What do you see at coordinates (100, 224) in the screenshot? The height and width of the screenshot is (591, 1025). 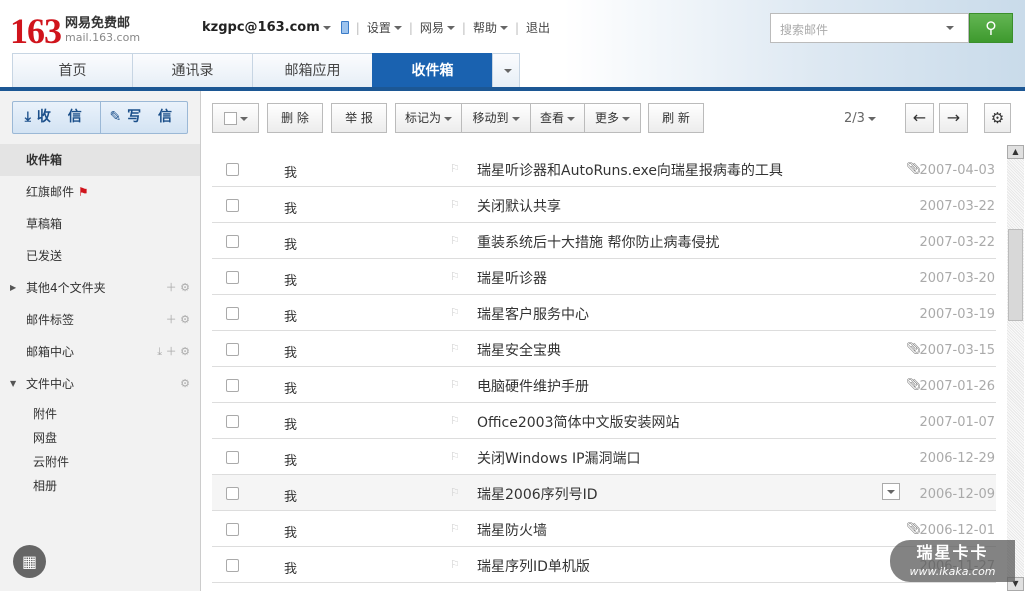 I see `sidebar-item-drafts: 草稿箱` at bounding box center [100, 224].